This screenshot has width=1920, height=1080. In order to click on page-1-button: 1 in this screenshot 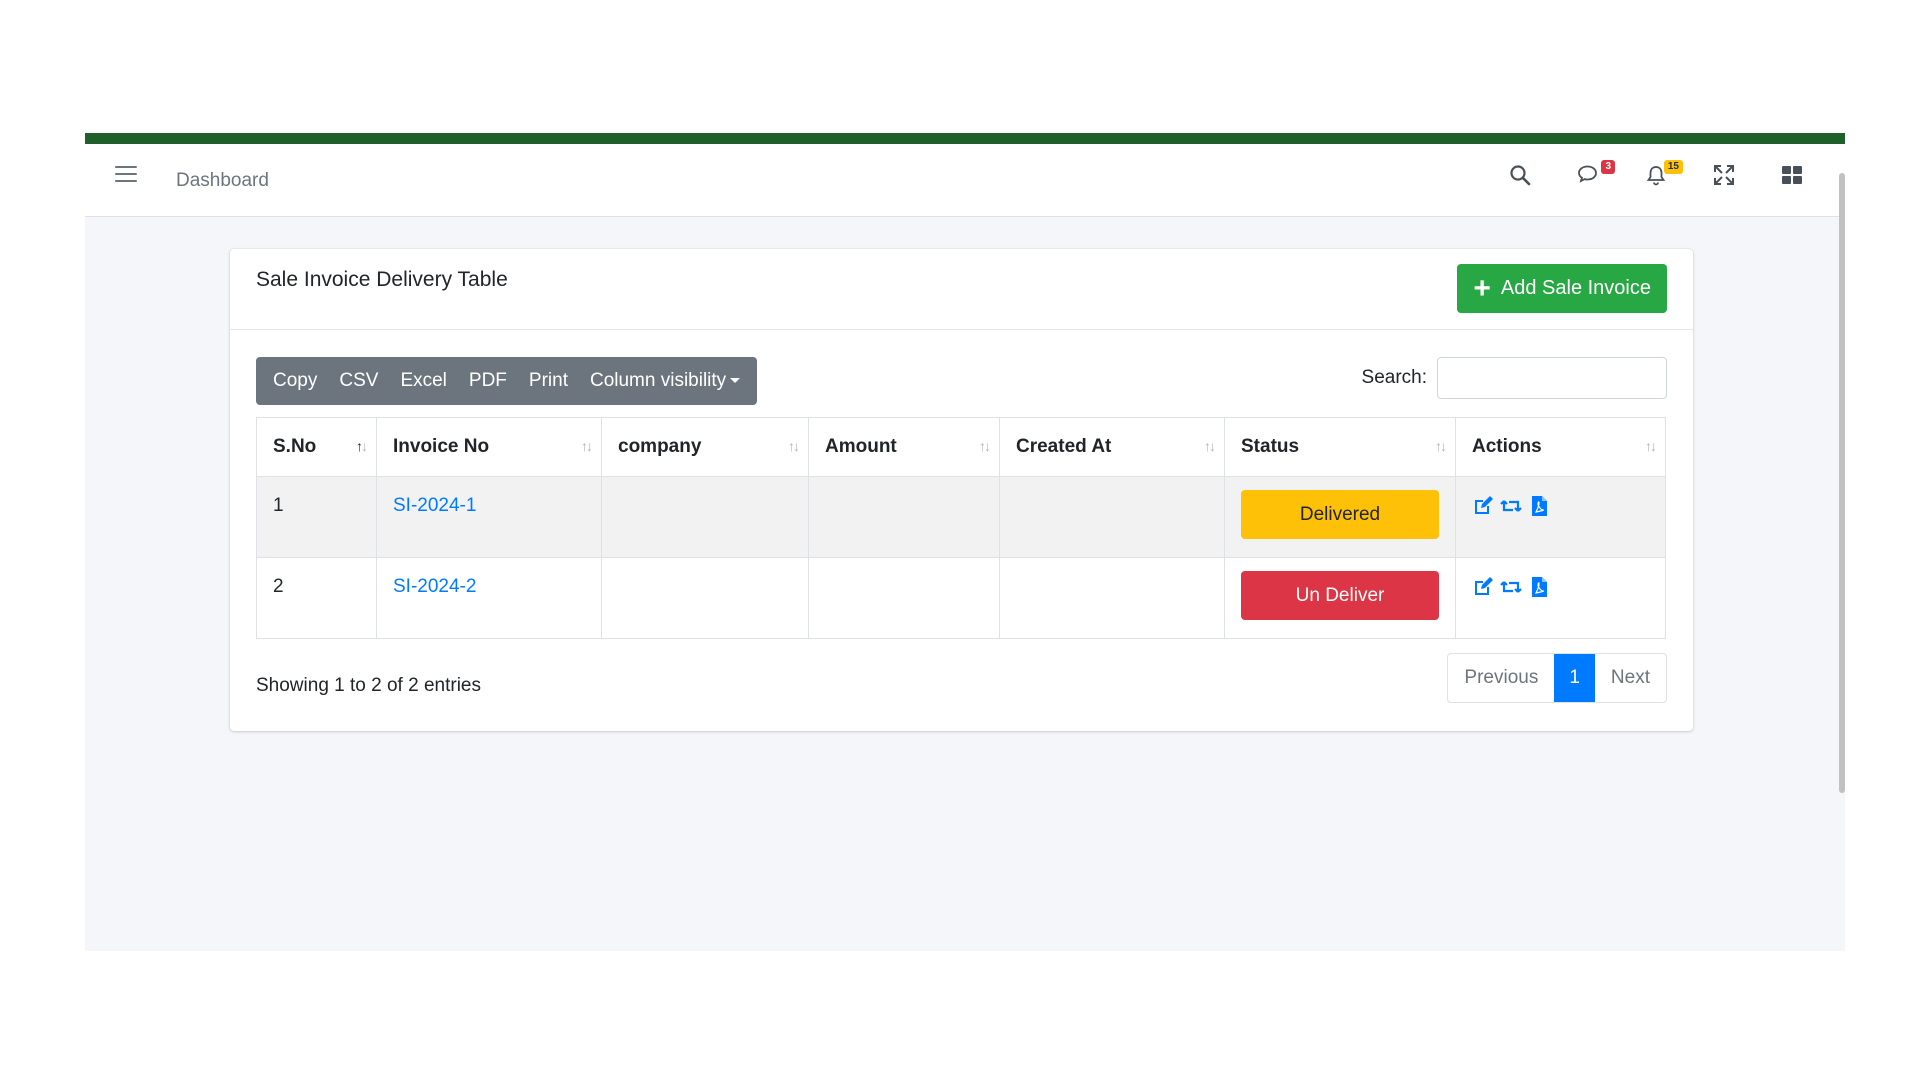, I will do `click(1574, 678)`.